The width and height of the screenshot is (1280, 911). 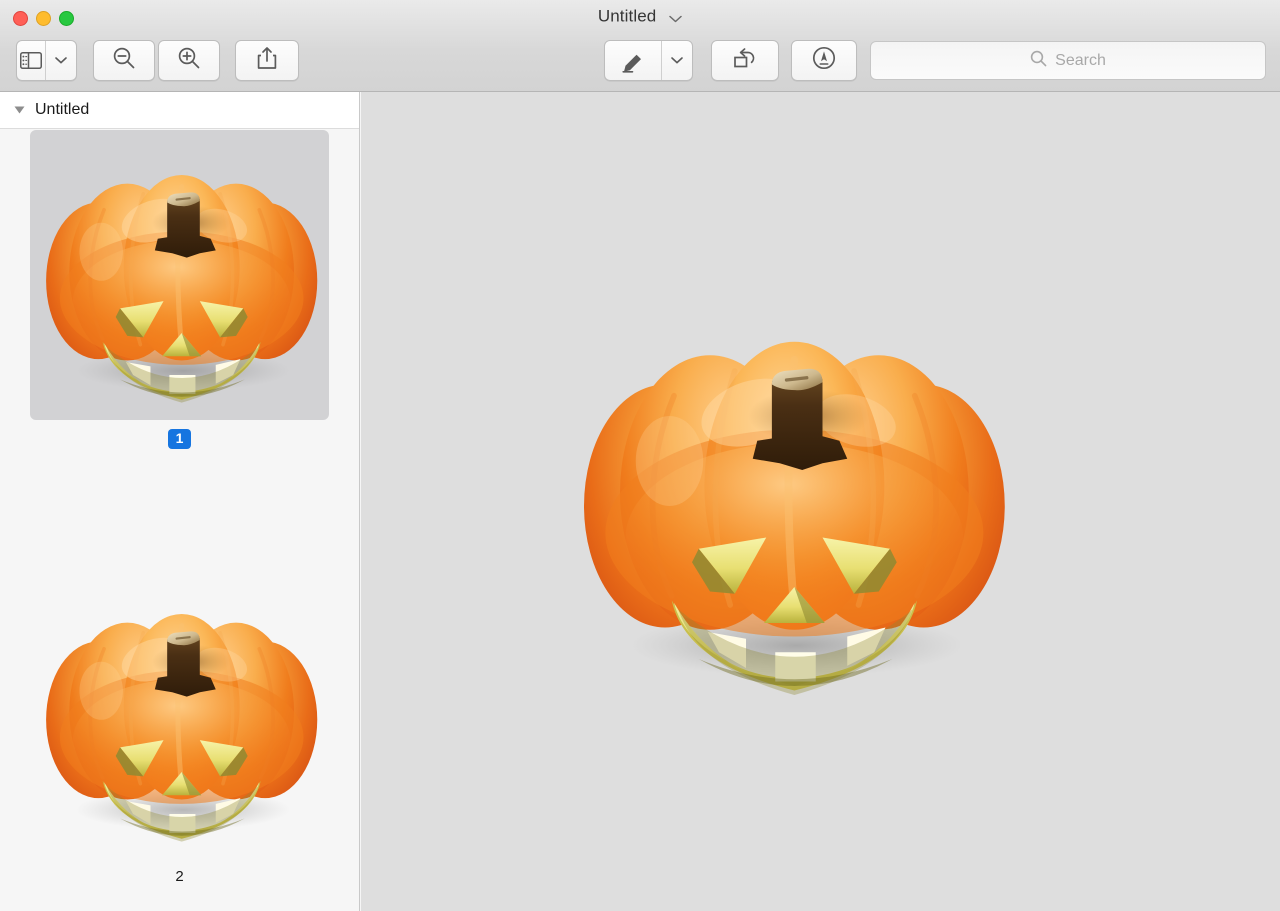 I want to click on maximize-button, so click(x=66, y=18).